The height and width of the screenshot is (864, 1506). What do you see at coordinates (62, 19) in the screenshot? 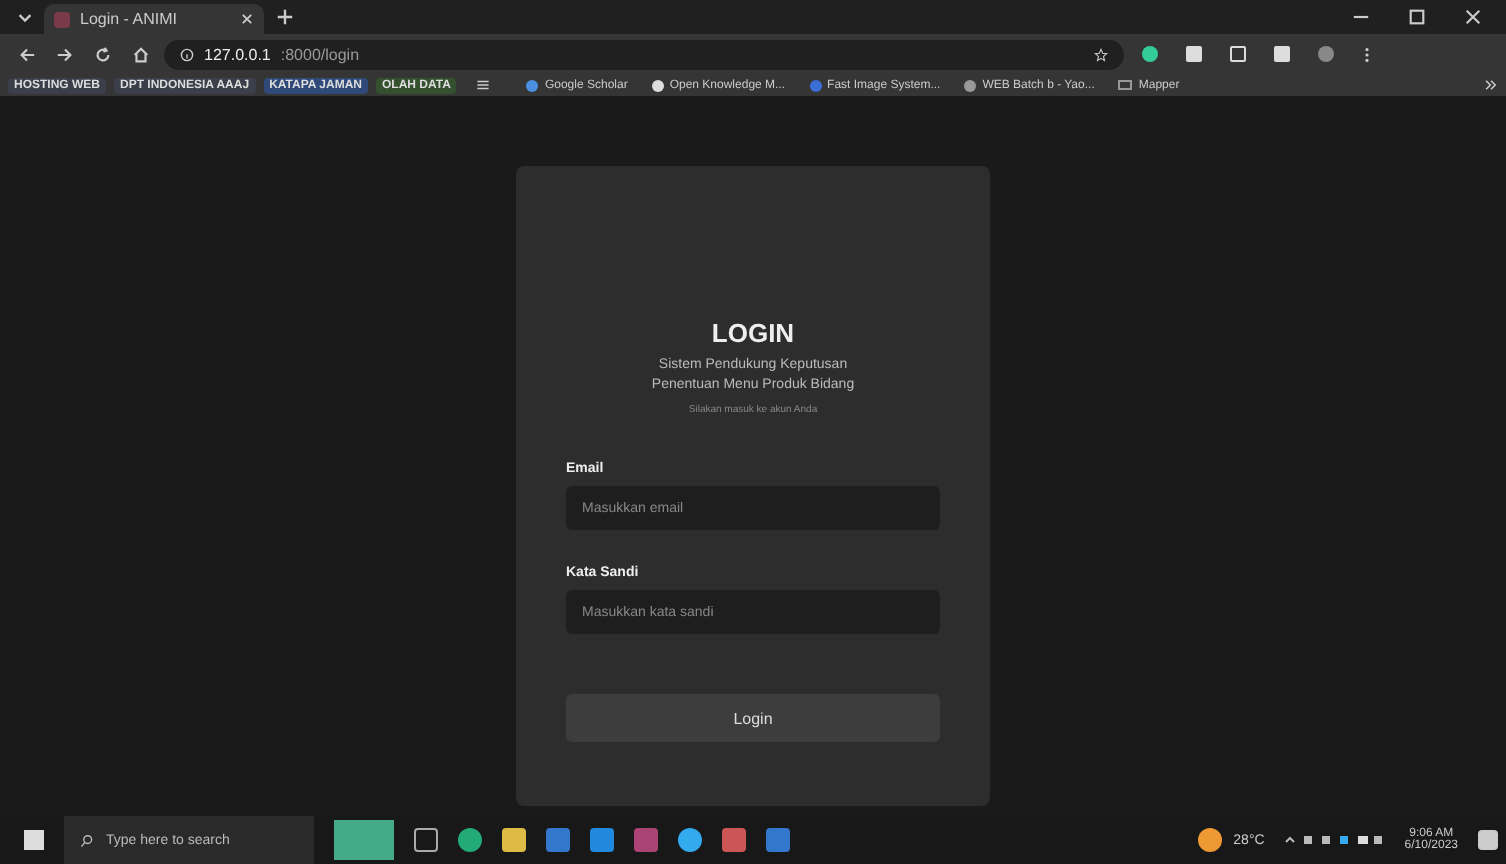
I see `favicon-icon` at bounding box center [62, 19].